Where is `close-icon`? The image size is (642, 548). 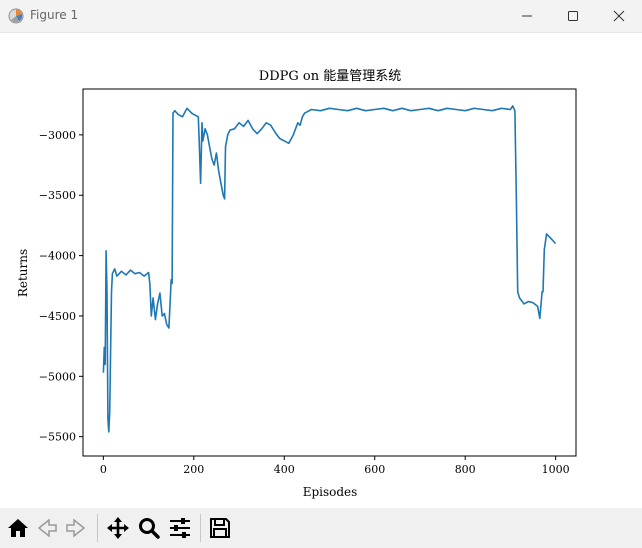 close-icon is located at coordinates (619, 16).